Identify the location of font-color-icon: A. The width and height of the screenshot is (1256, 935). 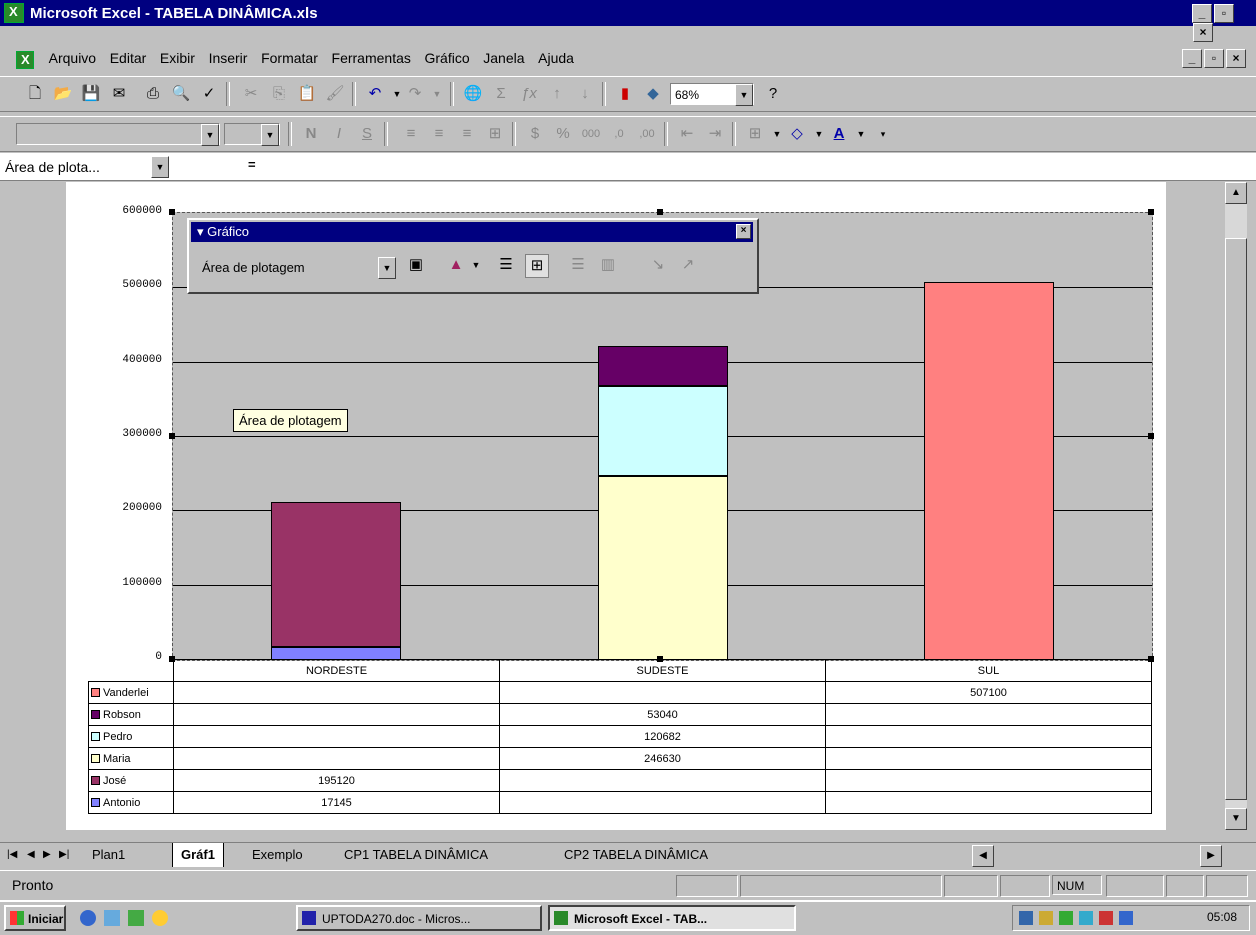
(839, 134).